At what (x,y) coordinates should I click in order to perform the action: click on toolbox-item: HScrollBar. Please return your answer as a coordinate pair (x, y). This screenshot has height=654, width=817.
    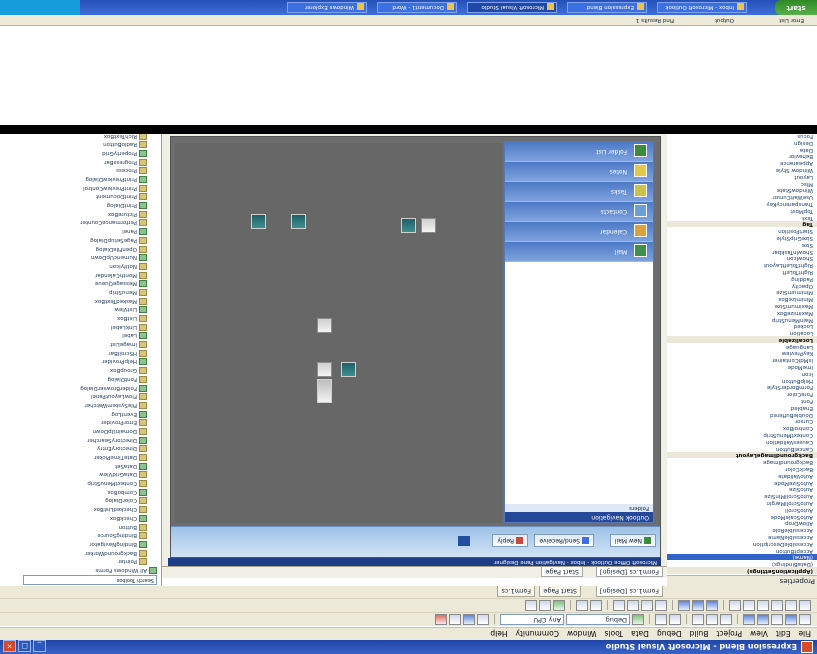
    Looking at the image, I should click on (80, 352).